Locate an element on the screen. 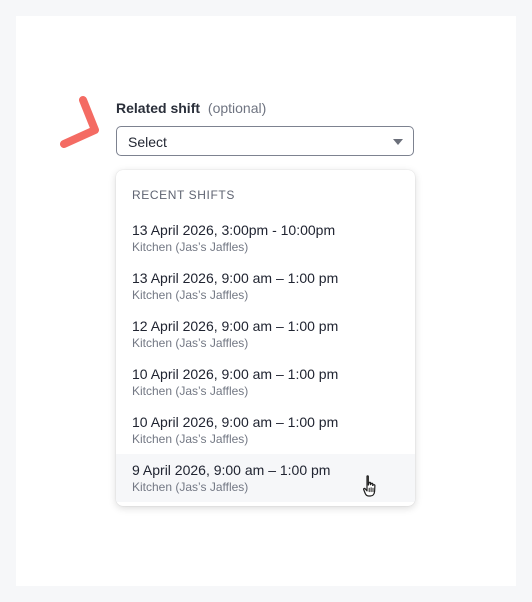  shift-option-title: 9 April 2026, 9:00 am – 1:00 pm is located at coordinates (231, 470).